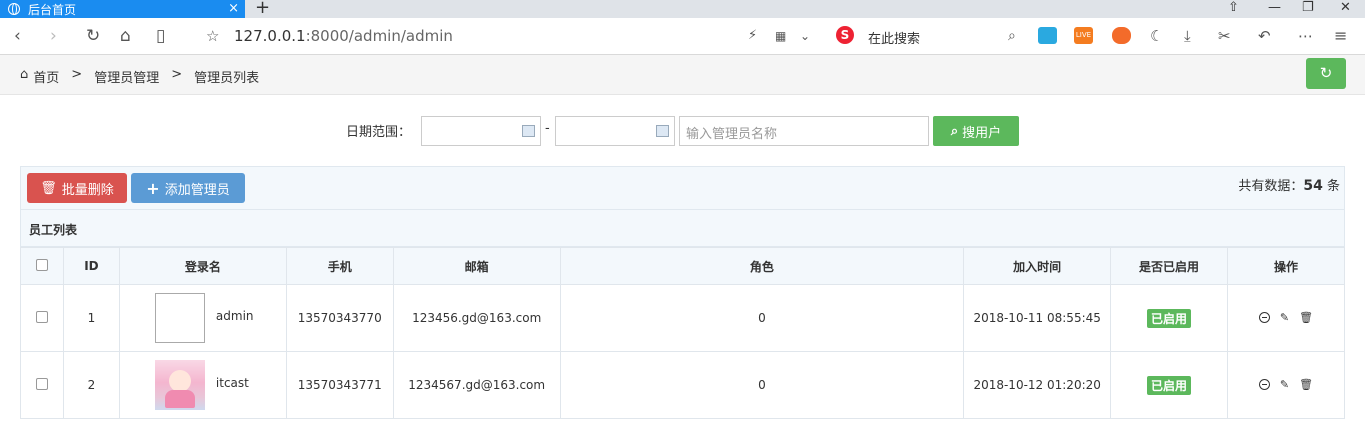 Image resolution: width=1365 pixels, height=422 pixels. I want to click on cell-phone: 13570343771, so click(339, 385).